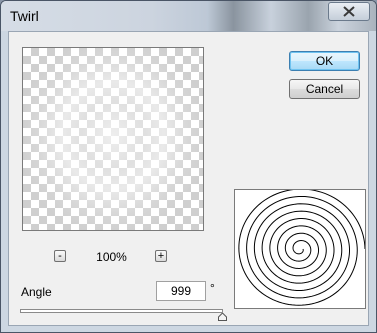 The image size is (377, 333). I want to click on ok-button: OK, so click(324, 61).